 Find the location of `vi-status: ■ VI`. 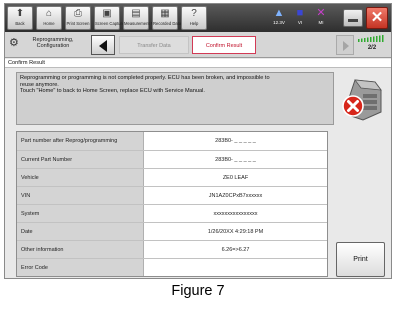

vi-status: ■ VI is located at coordinates (300, 17).